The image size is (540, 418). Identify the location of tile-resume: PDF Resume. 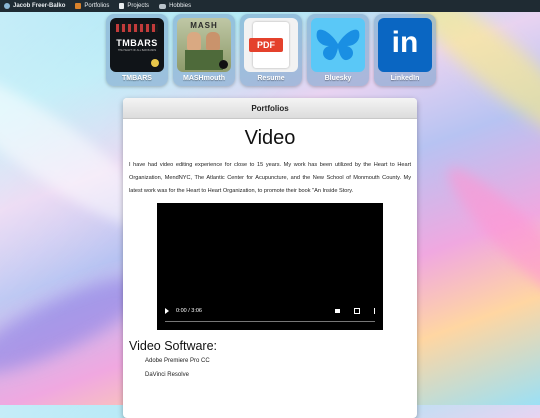
(271, 50).